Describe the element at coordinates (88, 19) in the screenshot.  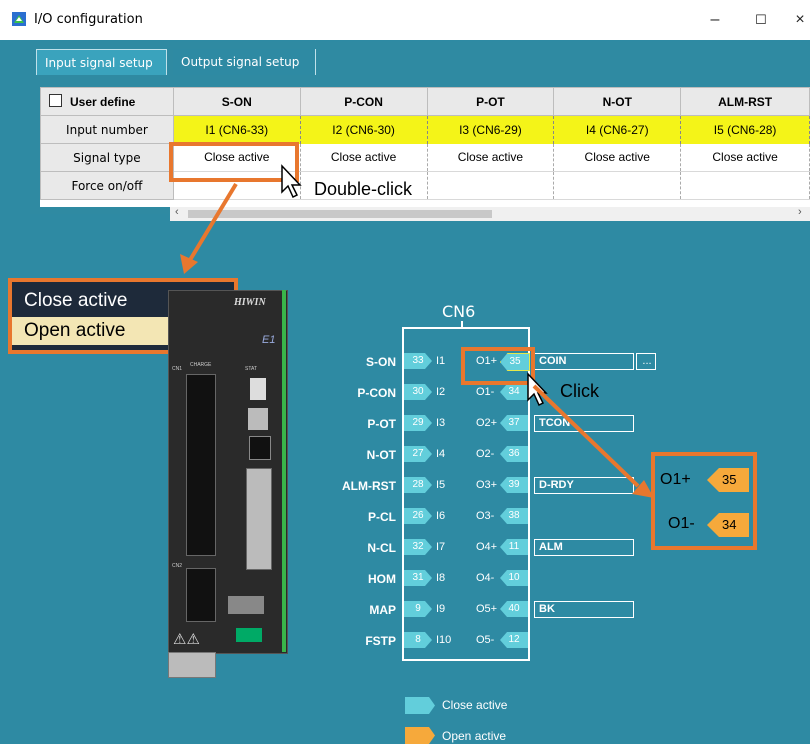
I see `window-title: I/O configuration` at that location.